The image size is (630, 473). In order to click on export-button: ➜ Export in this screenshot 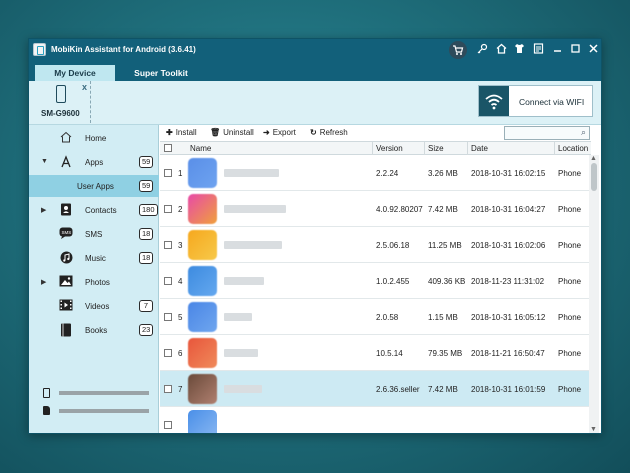, I will do `click(279, 132)`.